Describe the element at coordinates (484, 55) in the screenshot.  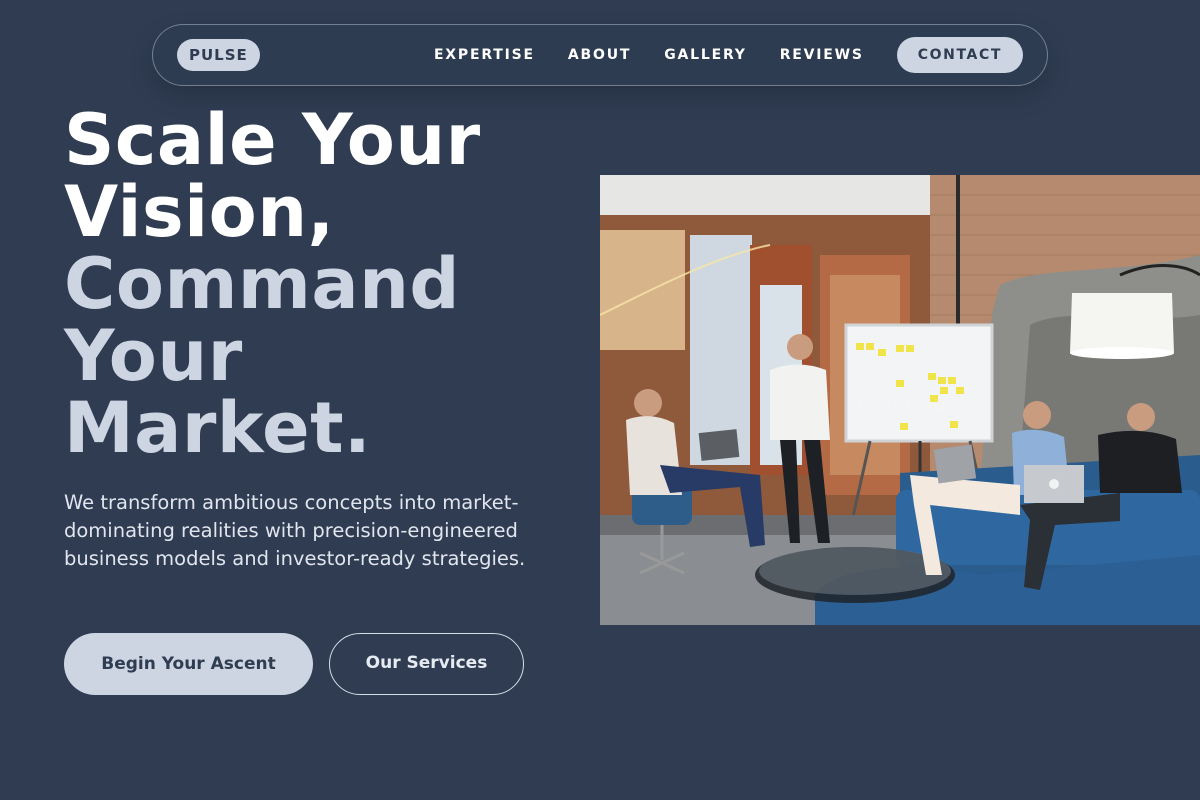
I see `nav-link-expertise: EXPERTISE` at that location.